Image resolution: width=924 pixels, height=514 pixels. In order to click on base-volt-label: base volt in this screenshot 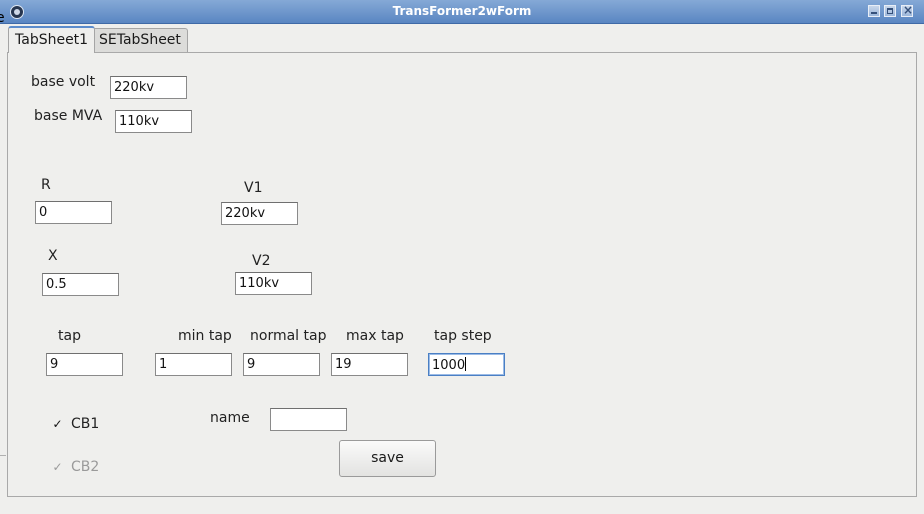, I will do `click(63, 82)`.